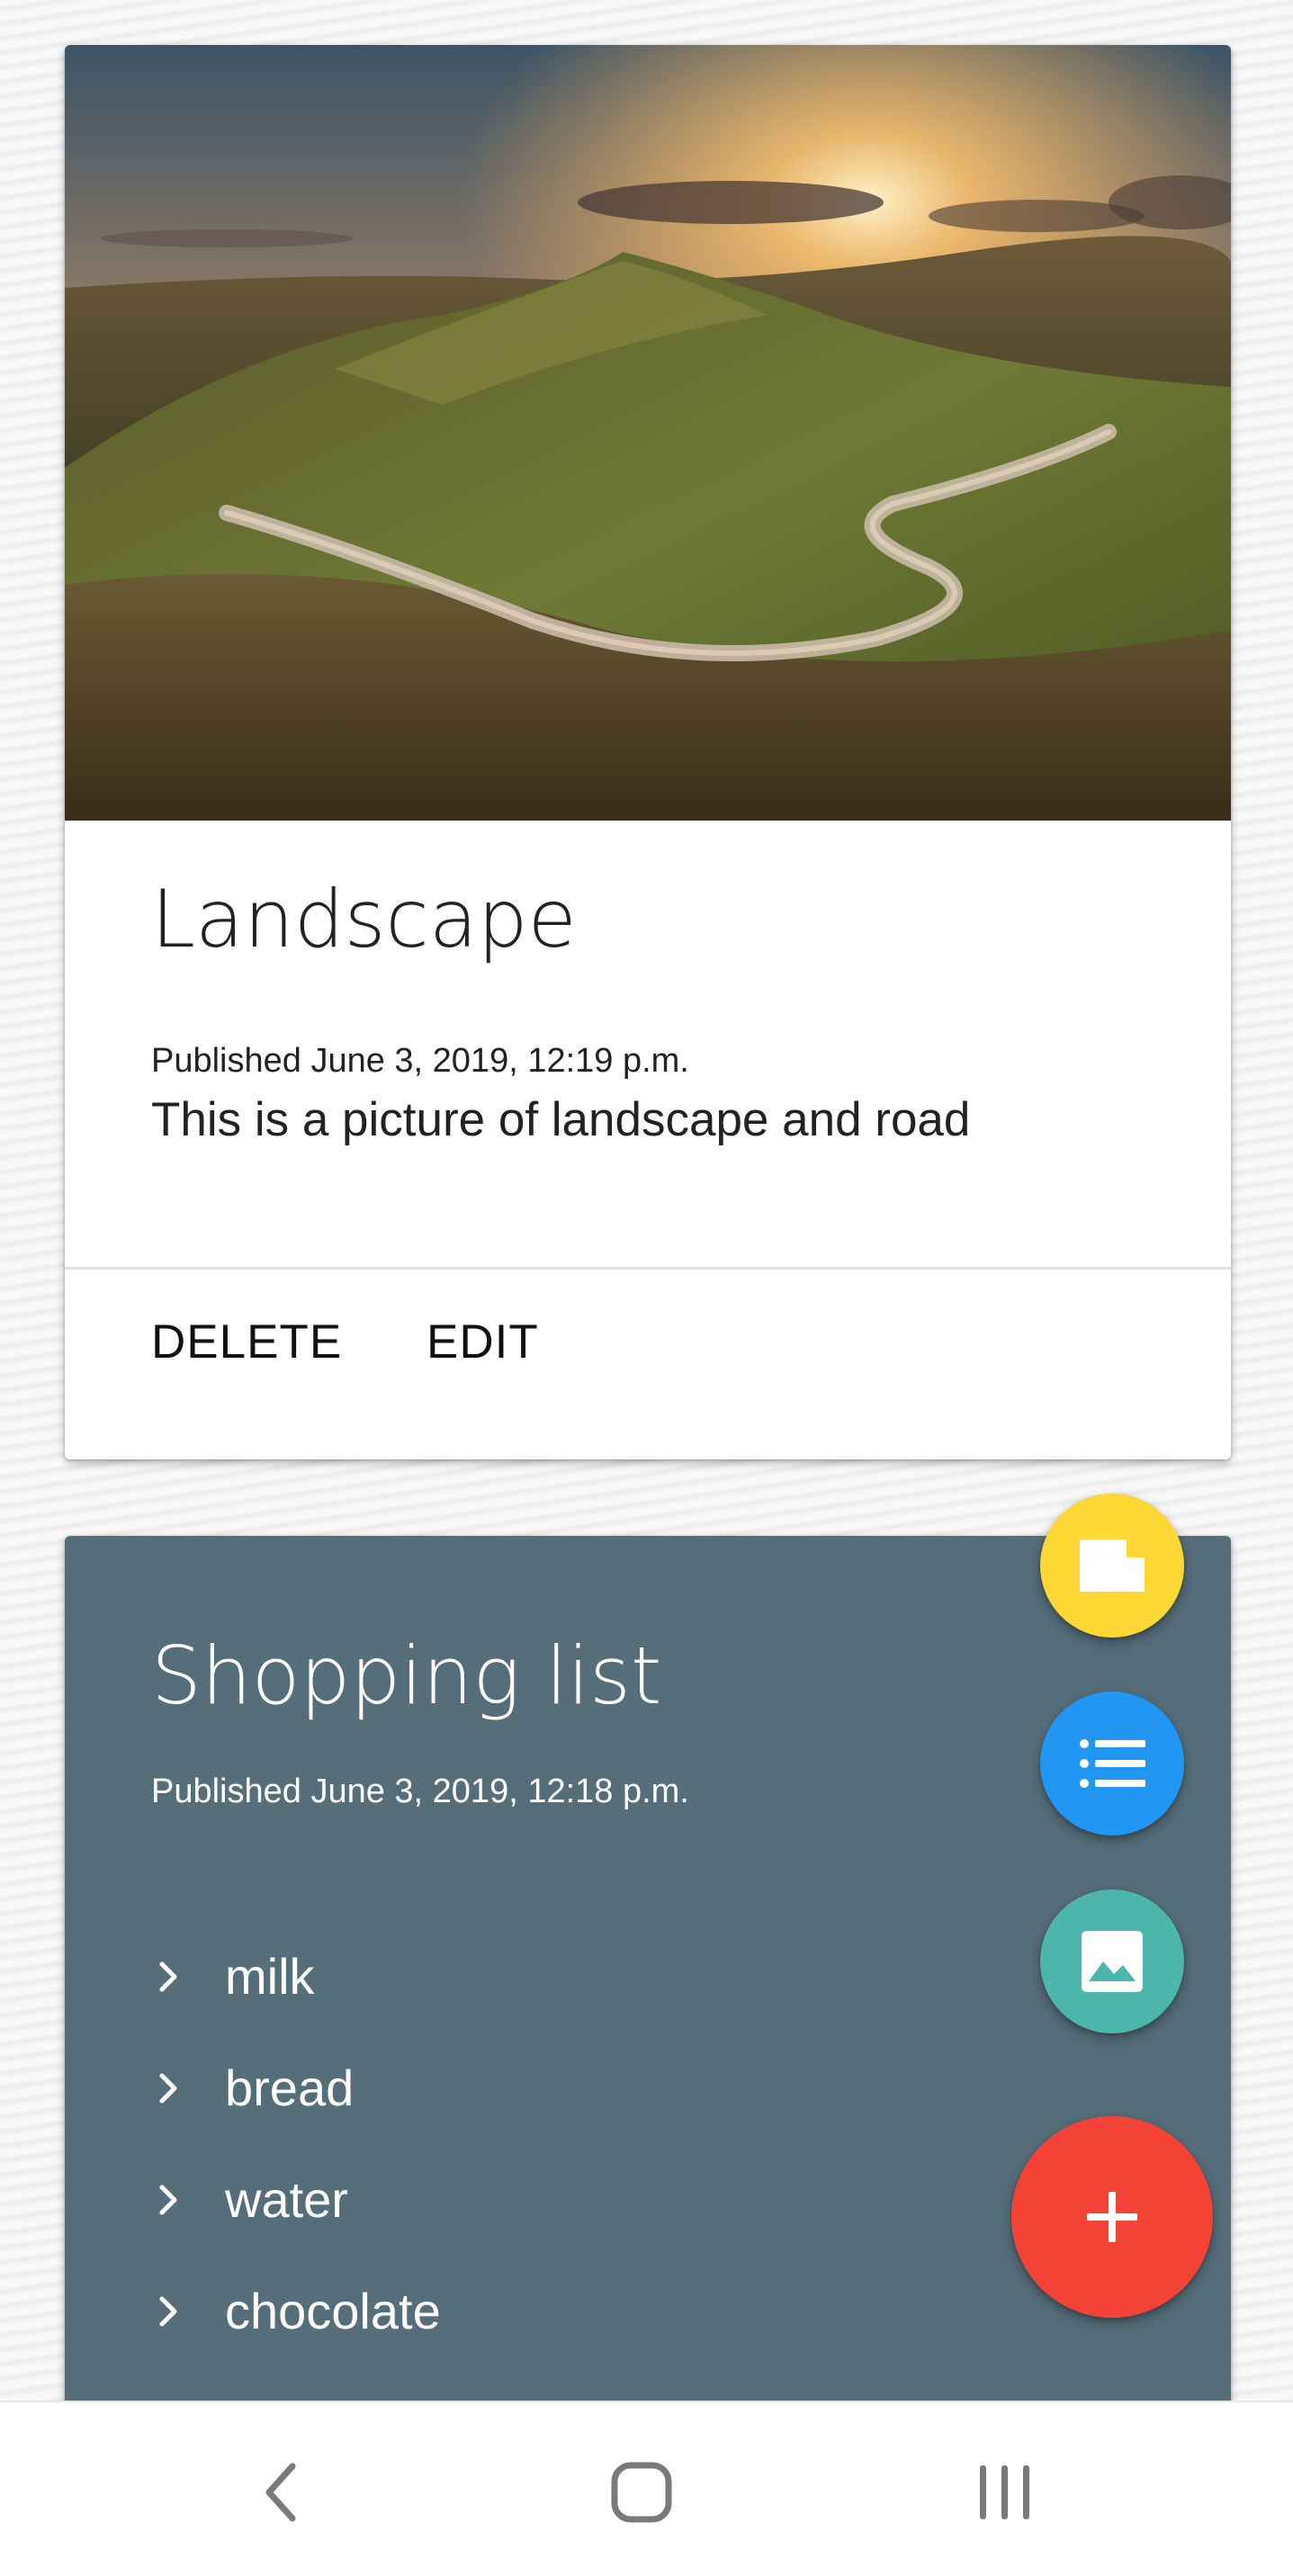  I want to click on add-list-button, so click(1112, 1764).